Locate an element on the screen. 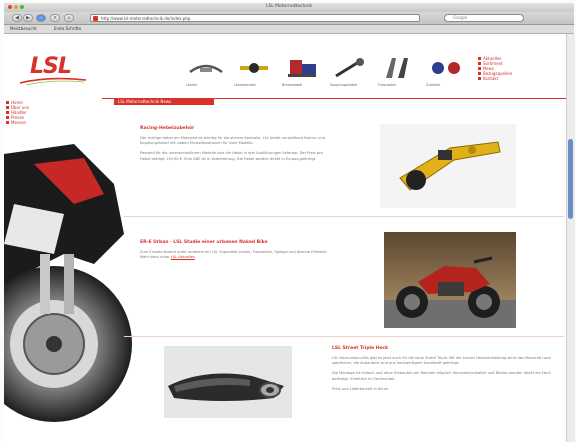 This screenshot has width=576, height=442. lever-product-image is located at coordinates (448, 166).